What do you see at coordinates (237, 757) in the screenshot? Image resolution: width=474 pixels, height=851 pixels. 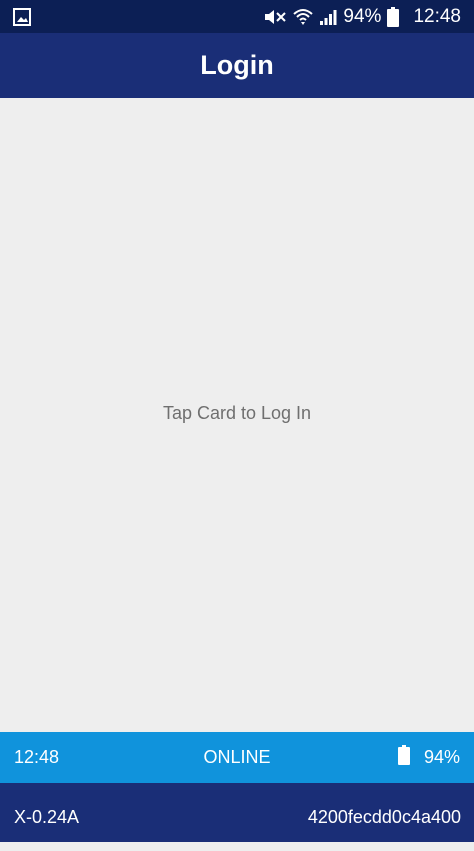 I see `info-bar: 12:48 ONLINE 94%` at bounding box center [237, 757].